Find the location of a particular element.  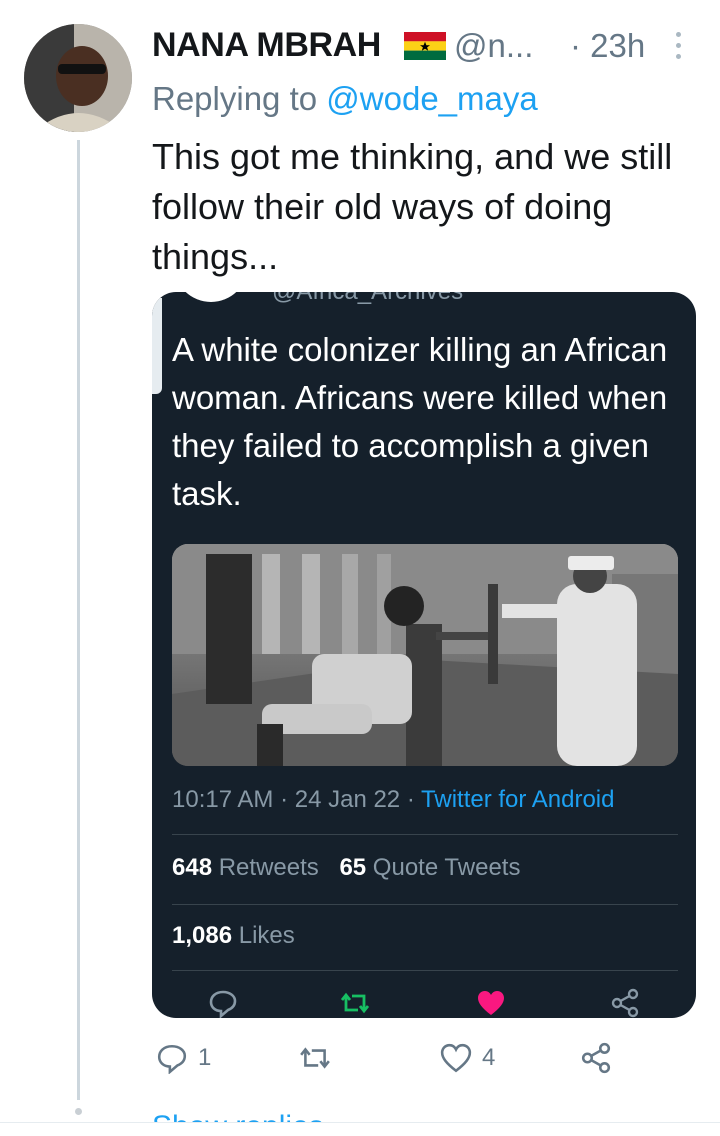

historical-photo-image is located at coordinates (425, 655).